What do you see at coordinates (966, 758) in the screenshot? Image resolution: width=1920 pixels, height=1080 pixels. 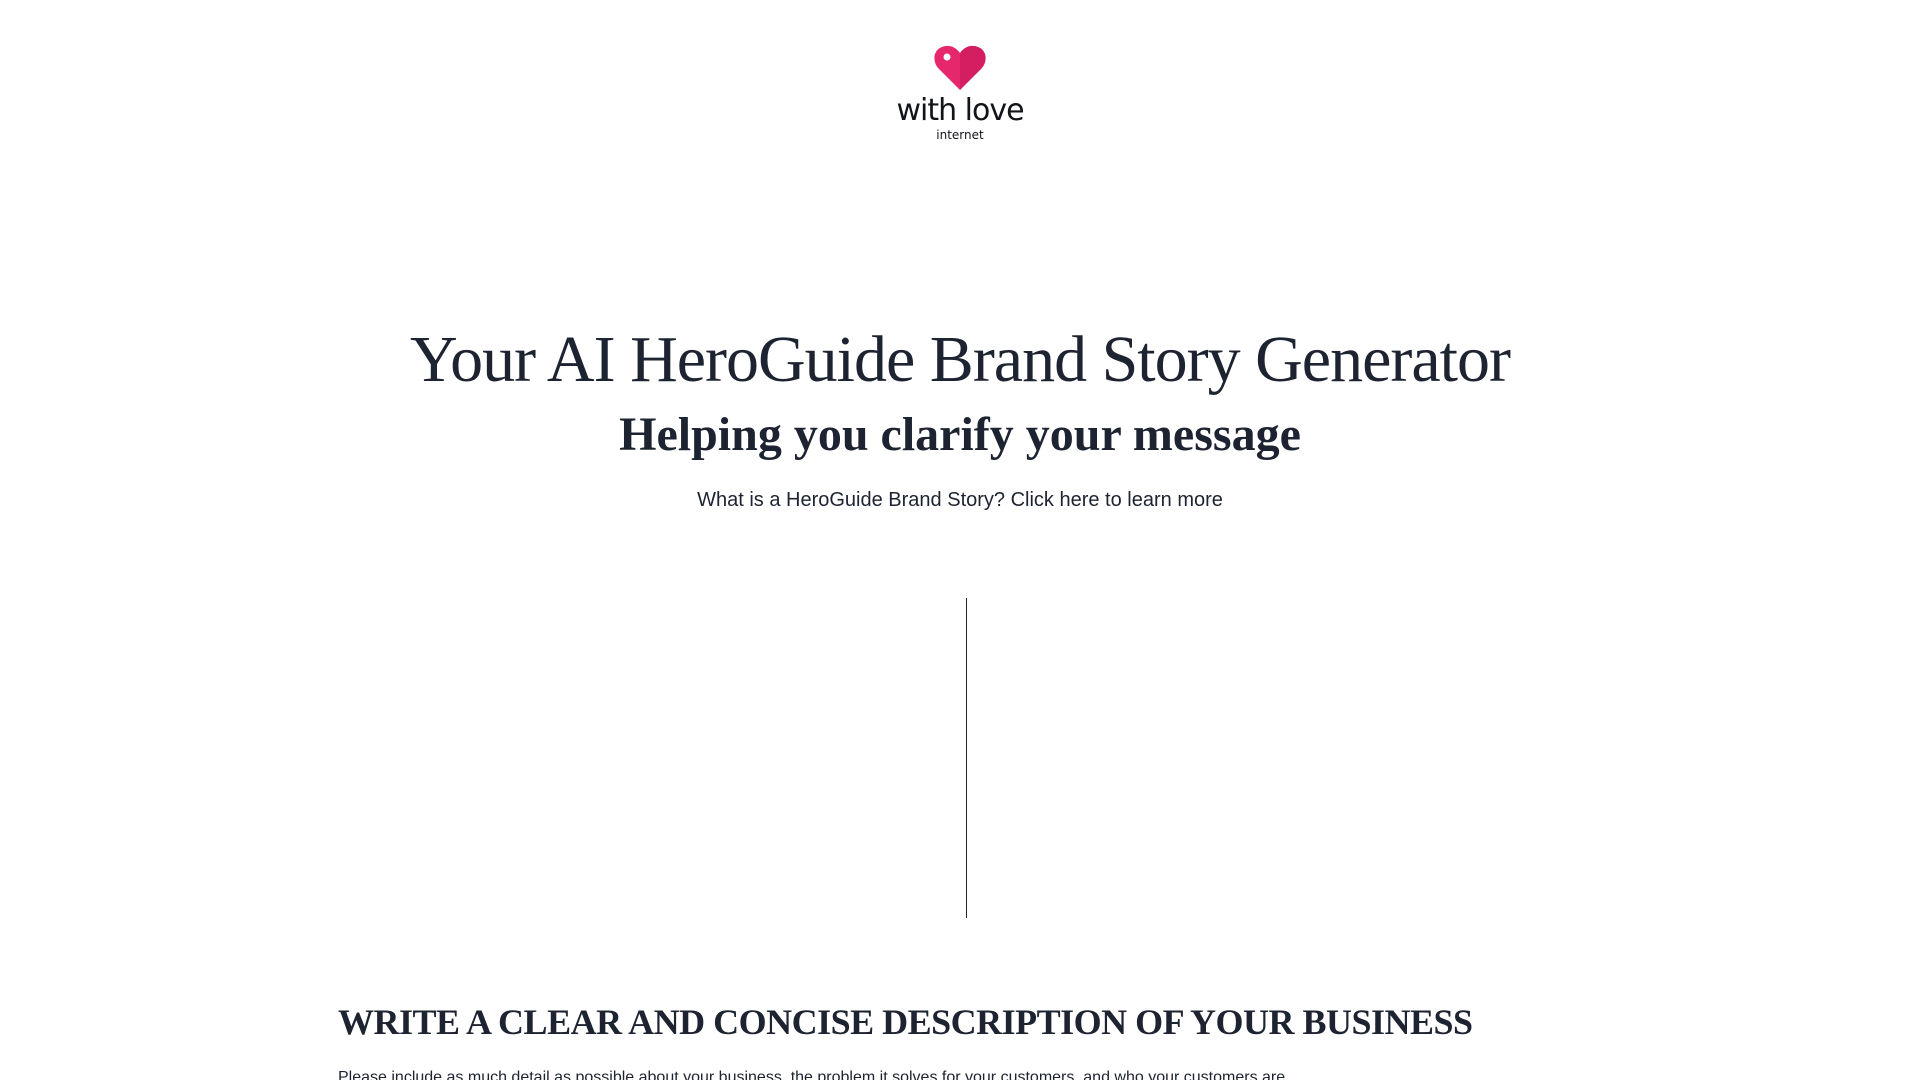 I see `vertical-divider` at bounding box center [966, 758].